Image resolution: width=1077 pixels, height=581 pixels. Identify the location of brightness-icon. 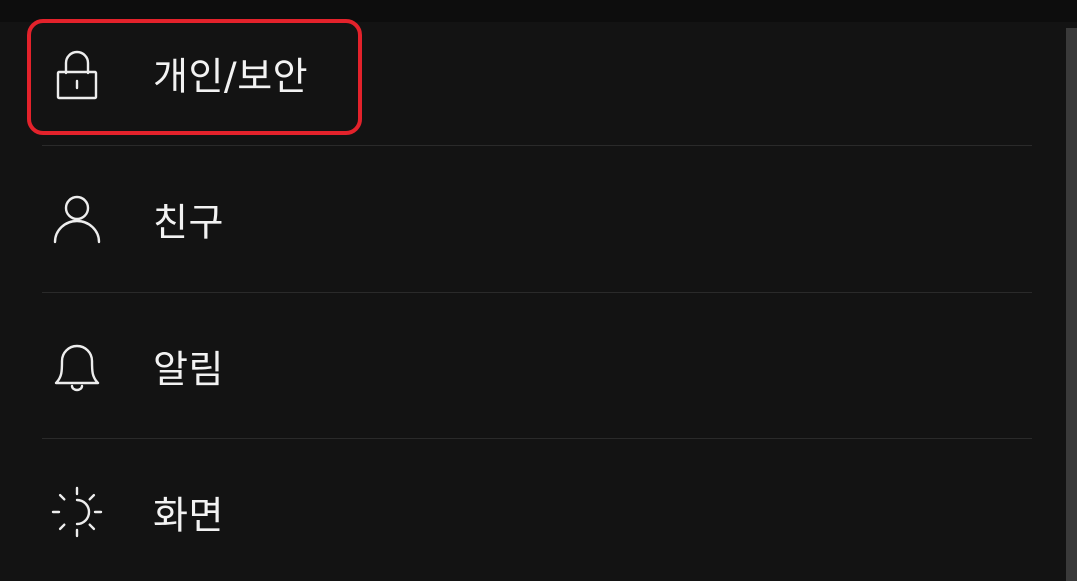
(77, 512).